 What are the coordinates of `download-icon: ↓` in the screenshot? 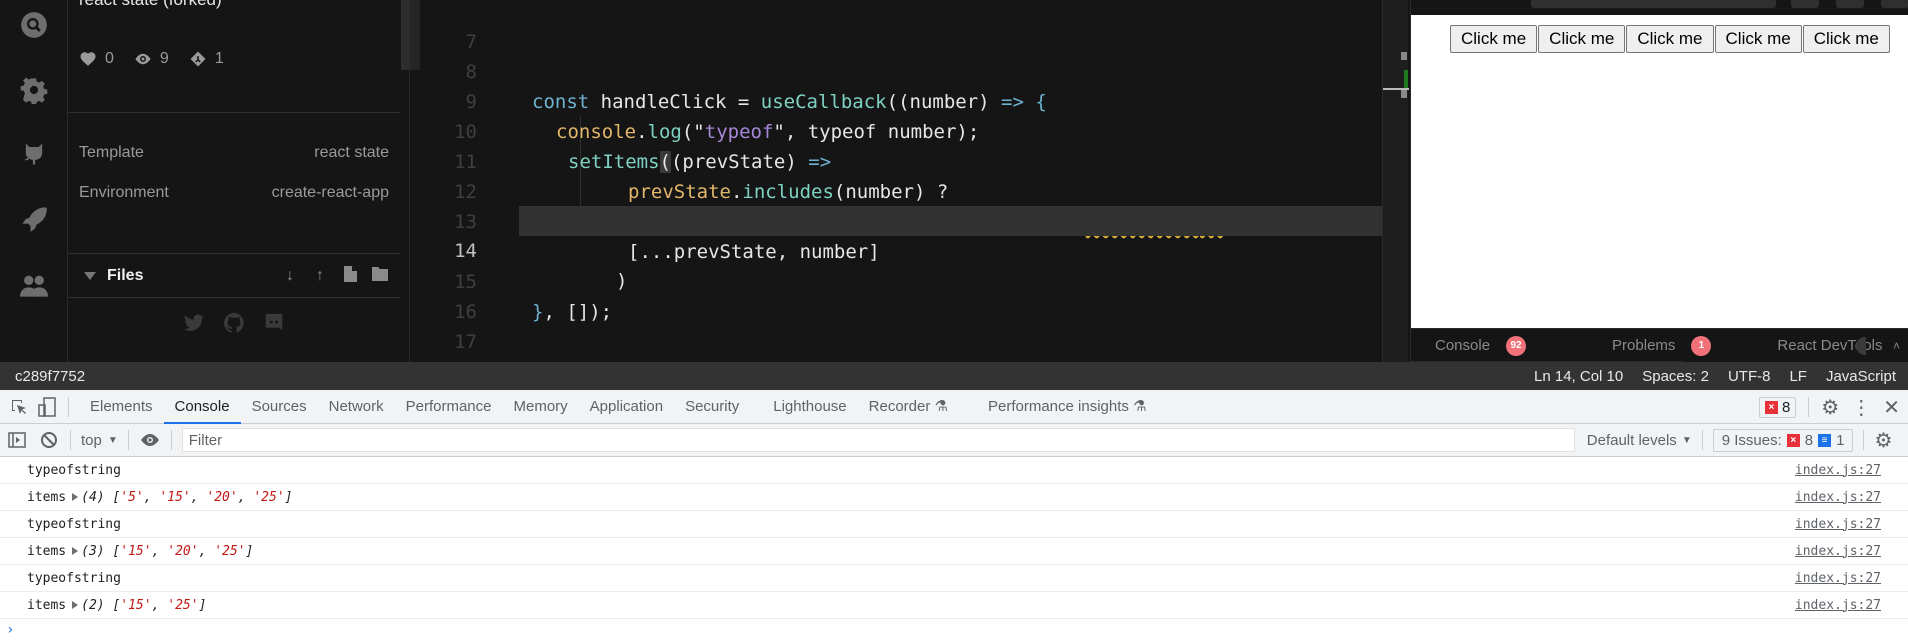 It's located at (290, 276).